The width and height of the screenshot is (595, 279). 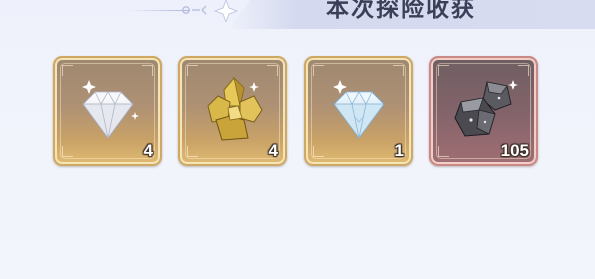 What do you see at coordinates (514, 150) in the screenshot?
I see `item-count: 105` at bounding box center [514, 150].